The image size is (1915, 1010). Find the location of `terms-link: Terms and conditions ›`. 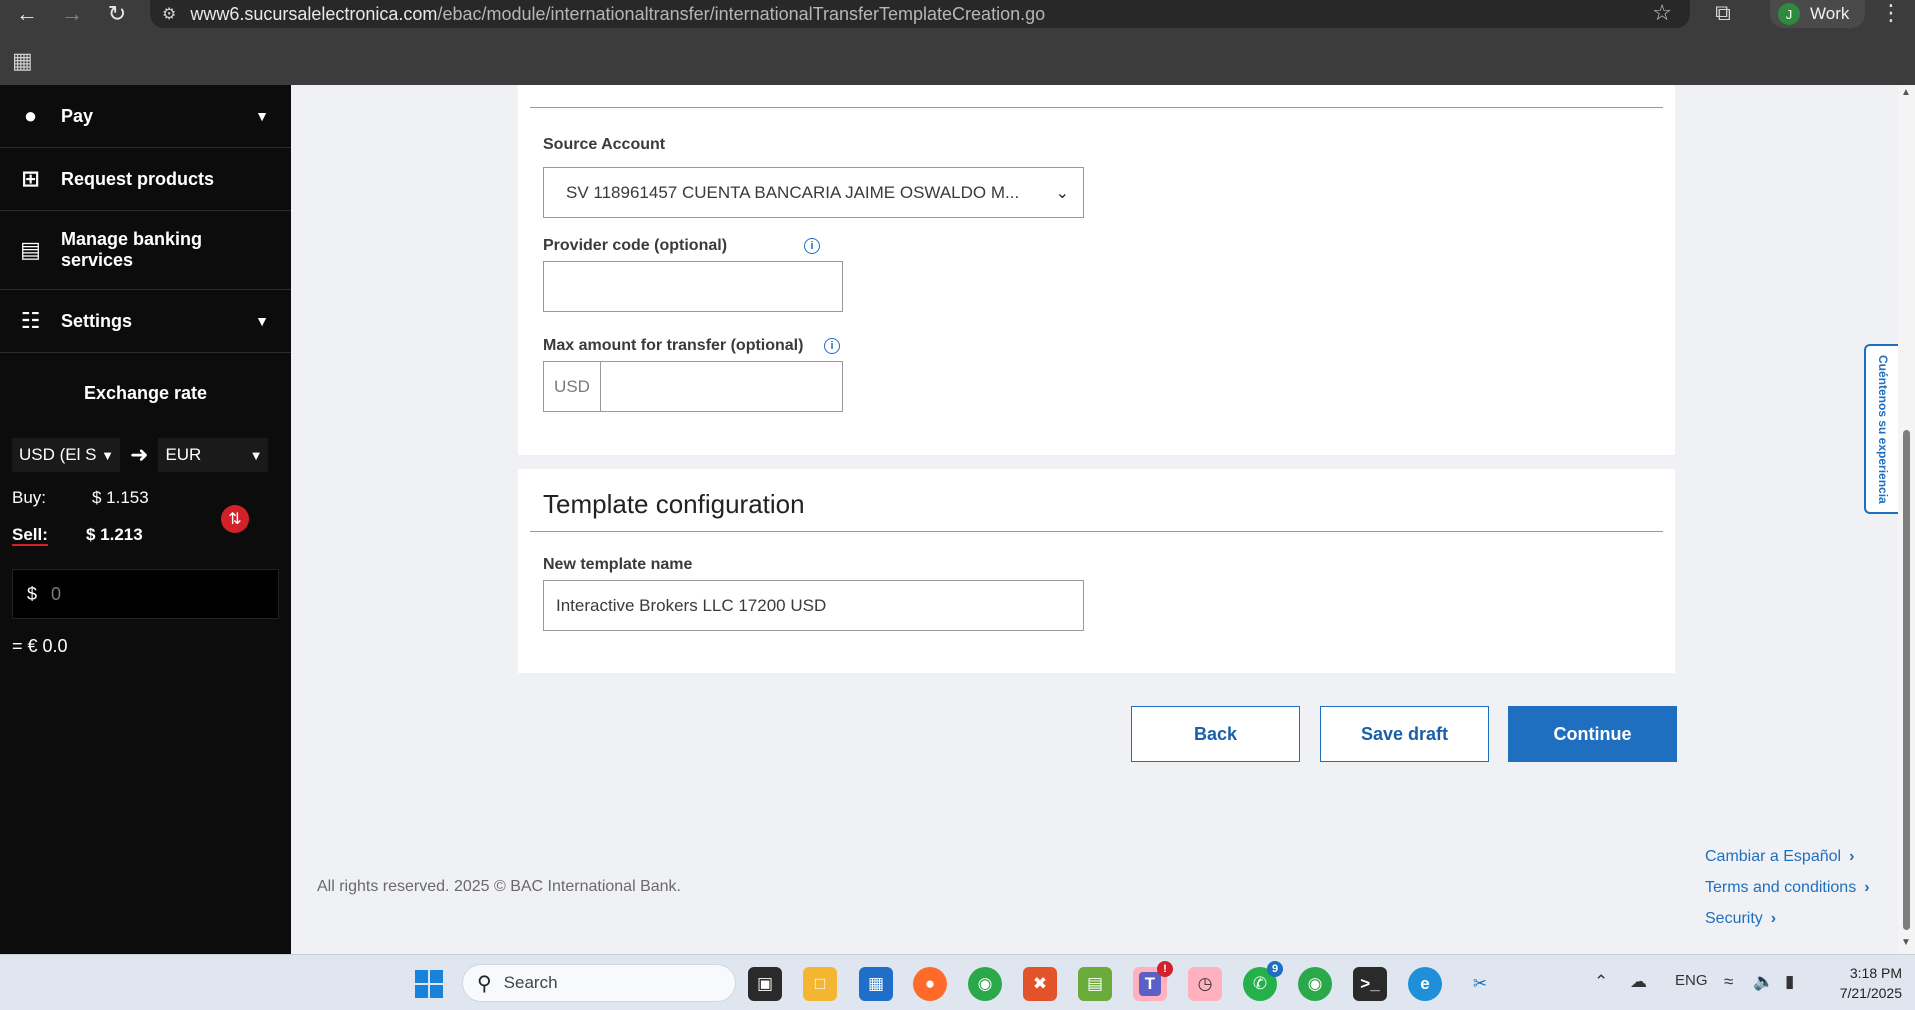

terms-link: Terms and conditions › is located at coordinates (1787, 888).